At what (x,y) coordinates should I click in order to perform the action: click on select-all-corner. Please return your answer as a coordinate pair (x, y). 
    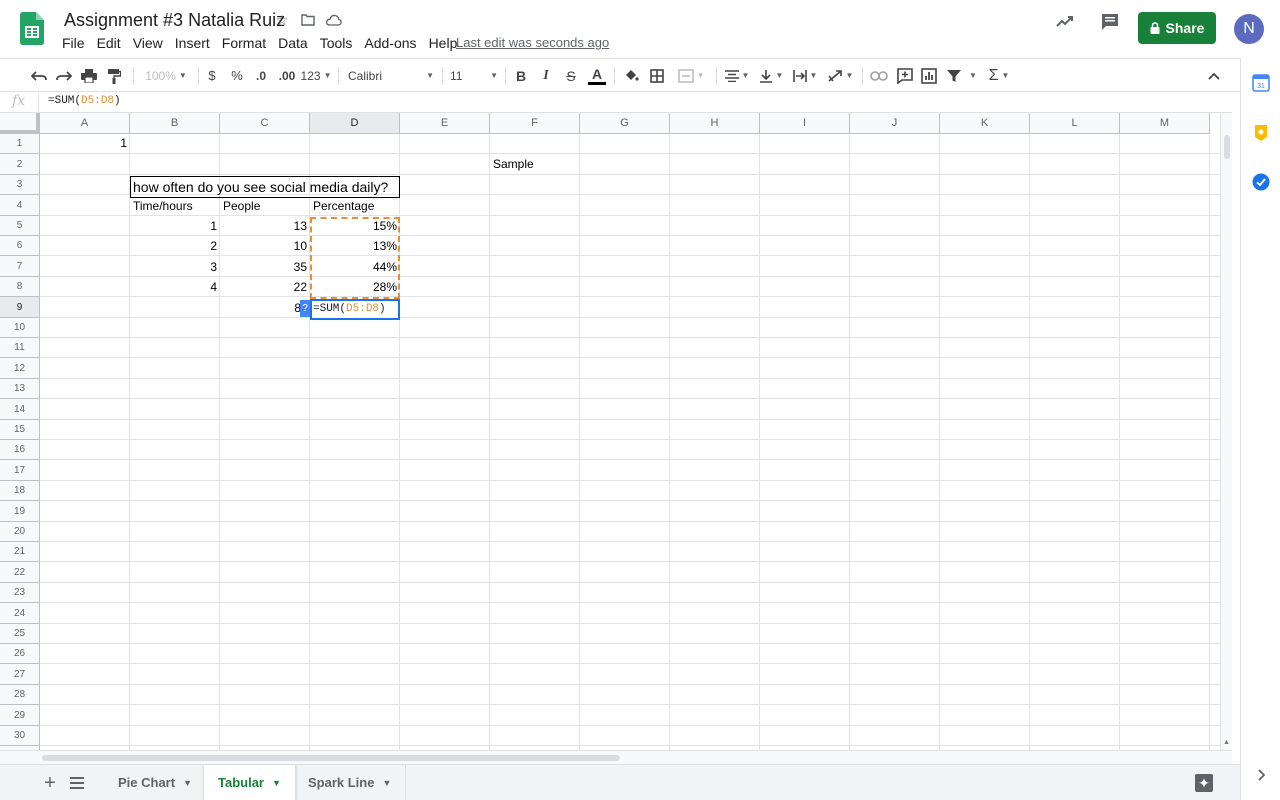
    Looking at the image, I should click on (20, 123).